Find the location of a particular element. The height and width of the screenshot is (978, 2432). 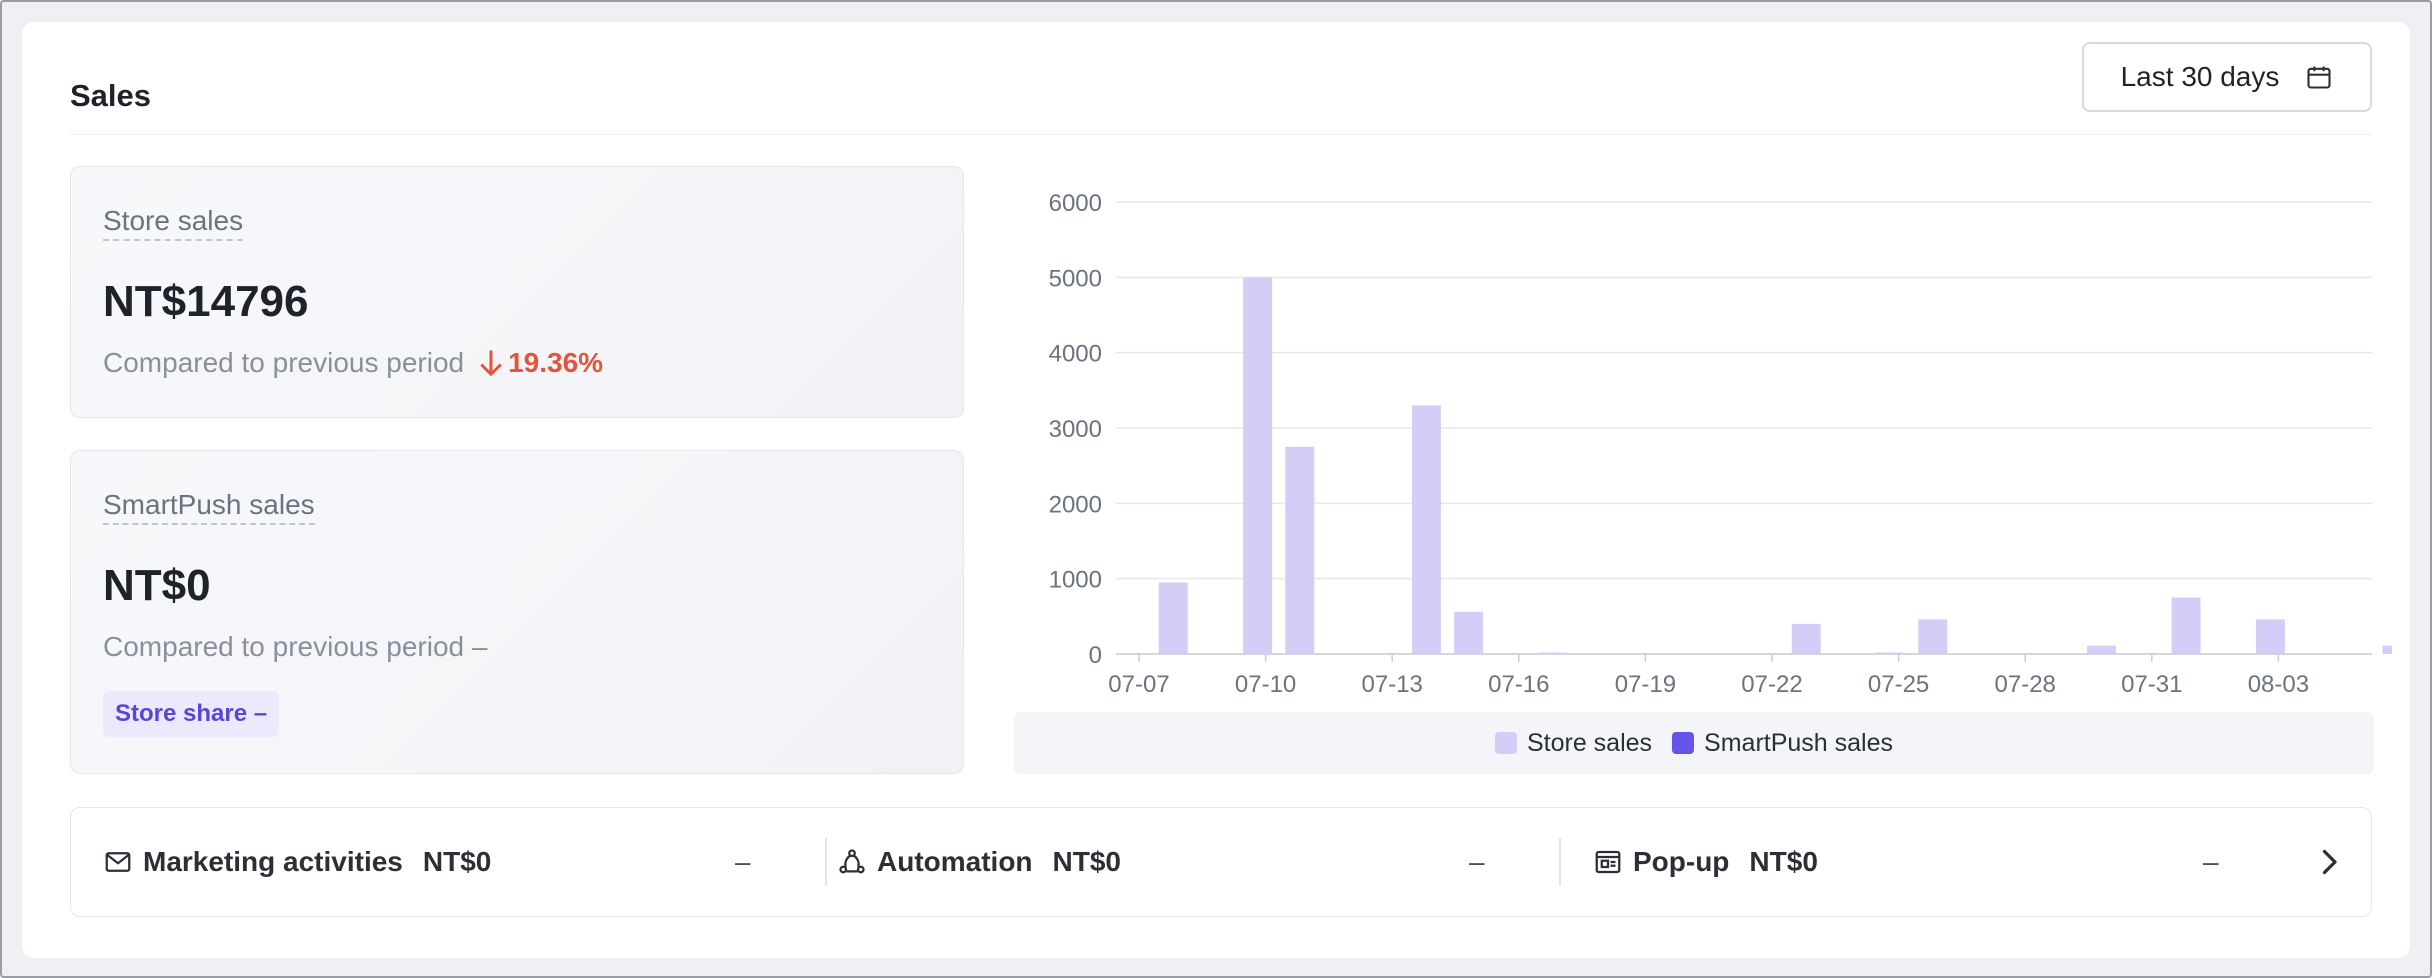

y-tick-label: 1000 is located at coordinates (1075, 580).